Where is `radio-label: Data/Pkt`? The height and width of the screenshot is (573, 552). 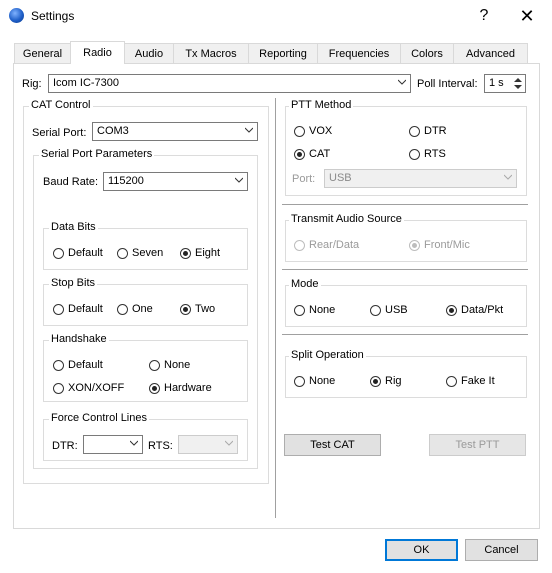 radio-label: Data/Pkt is located at coordinates (482, 310).